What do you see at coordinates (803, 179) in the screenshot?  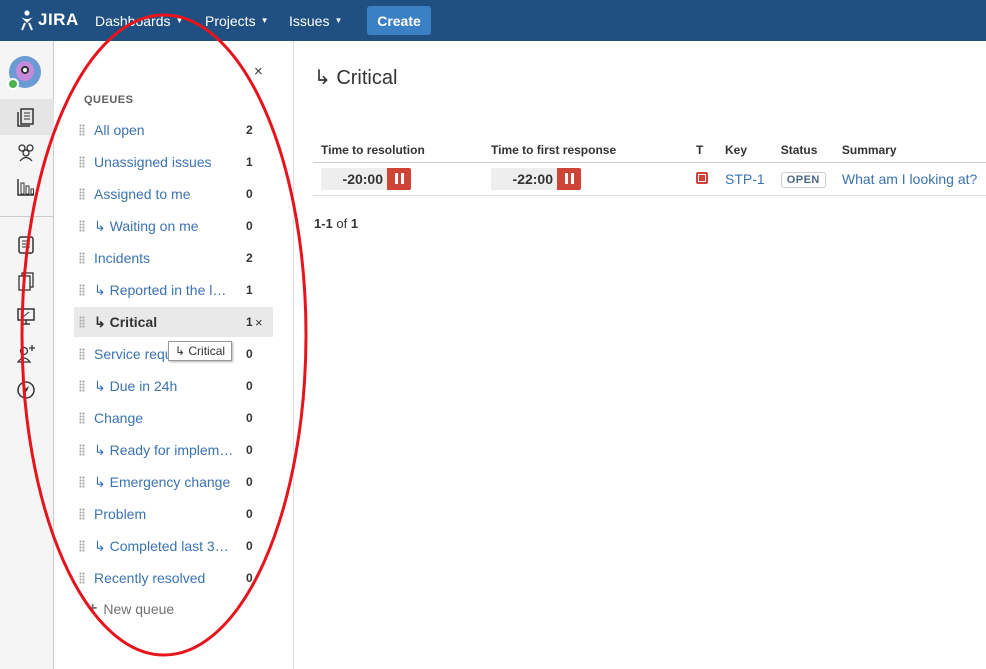 I see `cell-status: OPEN` at bounding box center [803, 179].